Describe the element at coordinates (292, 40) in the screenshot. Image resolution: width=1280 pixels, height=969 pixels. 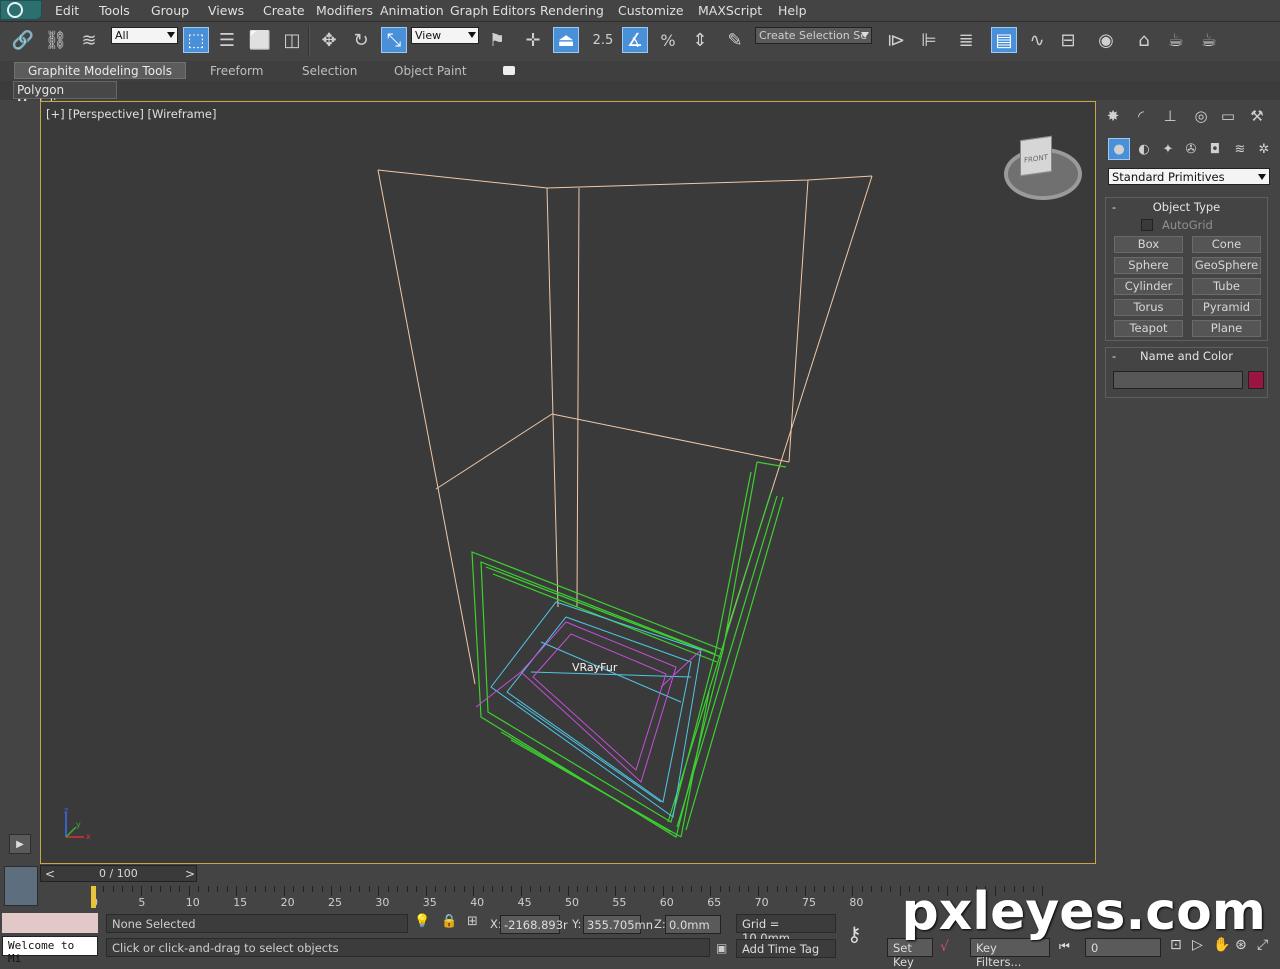
I see `window-crossing-icon: ◫` at that location.